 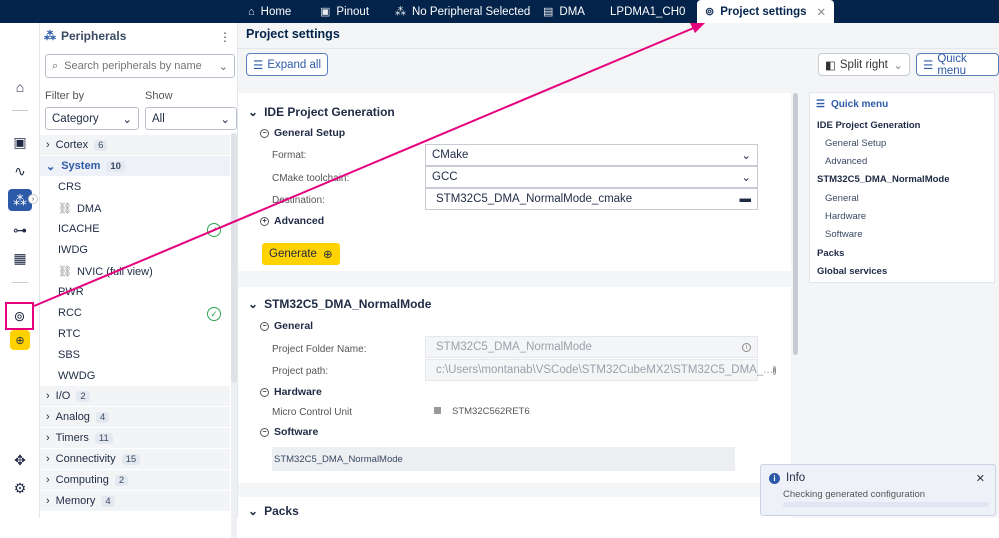 I want to click on category-timers: › Timers 11, so click(x=135, y=438).